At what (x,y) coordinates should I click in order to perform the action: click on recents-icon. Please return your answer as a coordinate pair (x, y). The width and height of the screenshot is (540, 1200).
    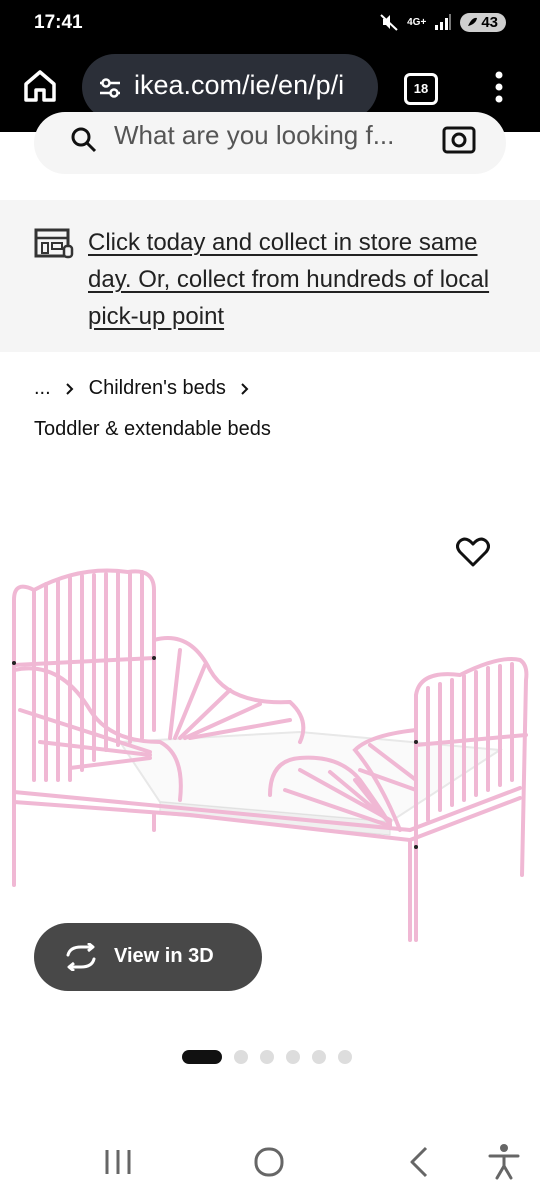
    Looking at the image, I should click on (118, 1162).